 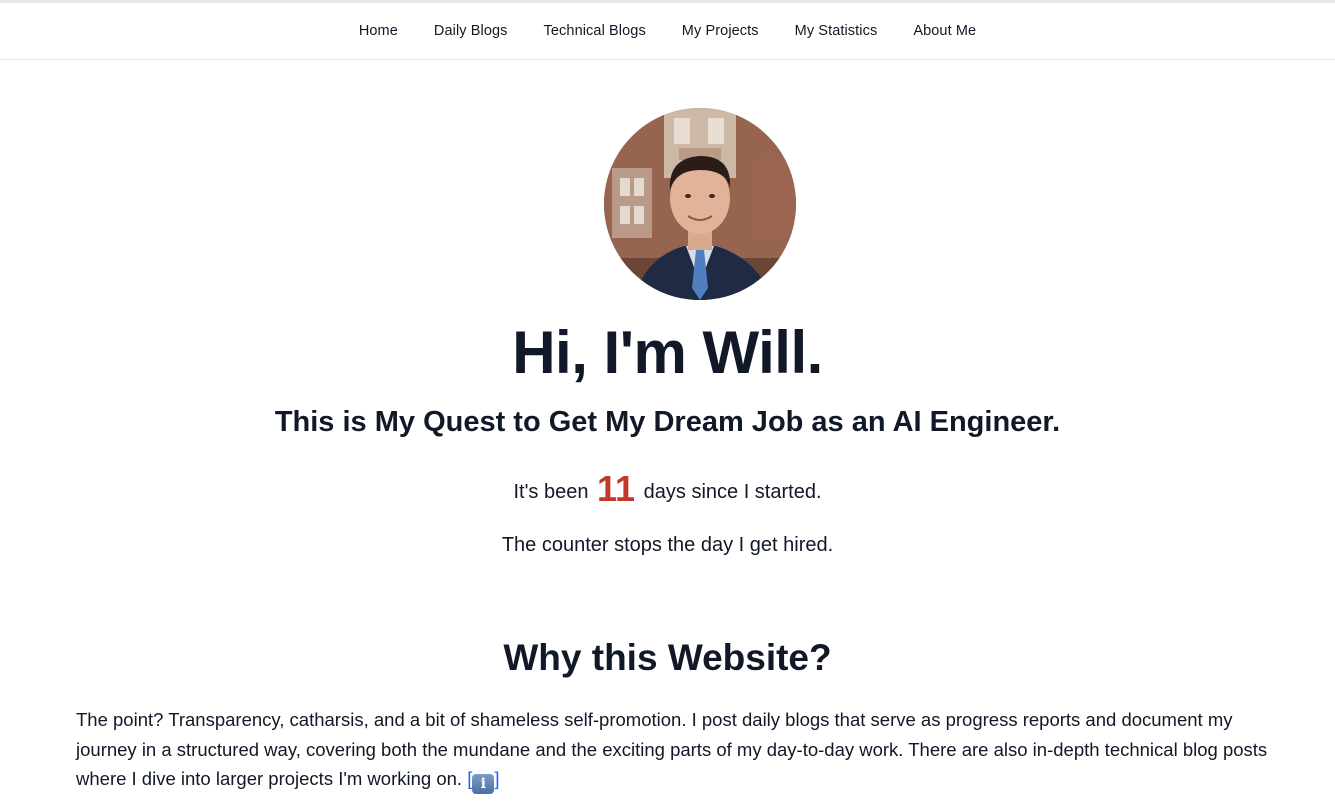 I want to click on info-link: [i], so click(x=483, y=781).